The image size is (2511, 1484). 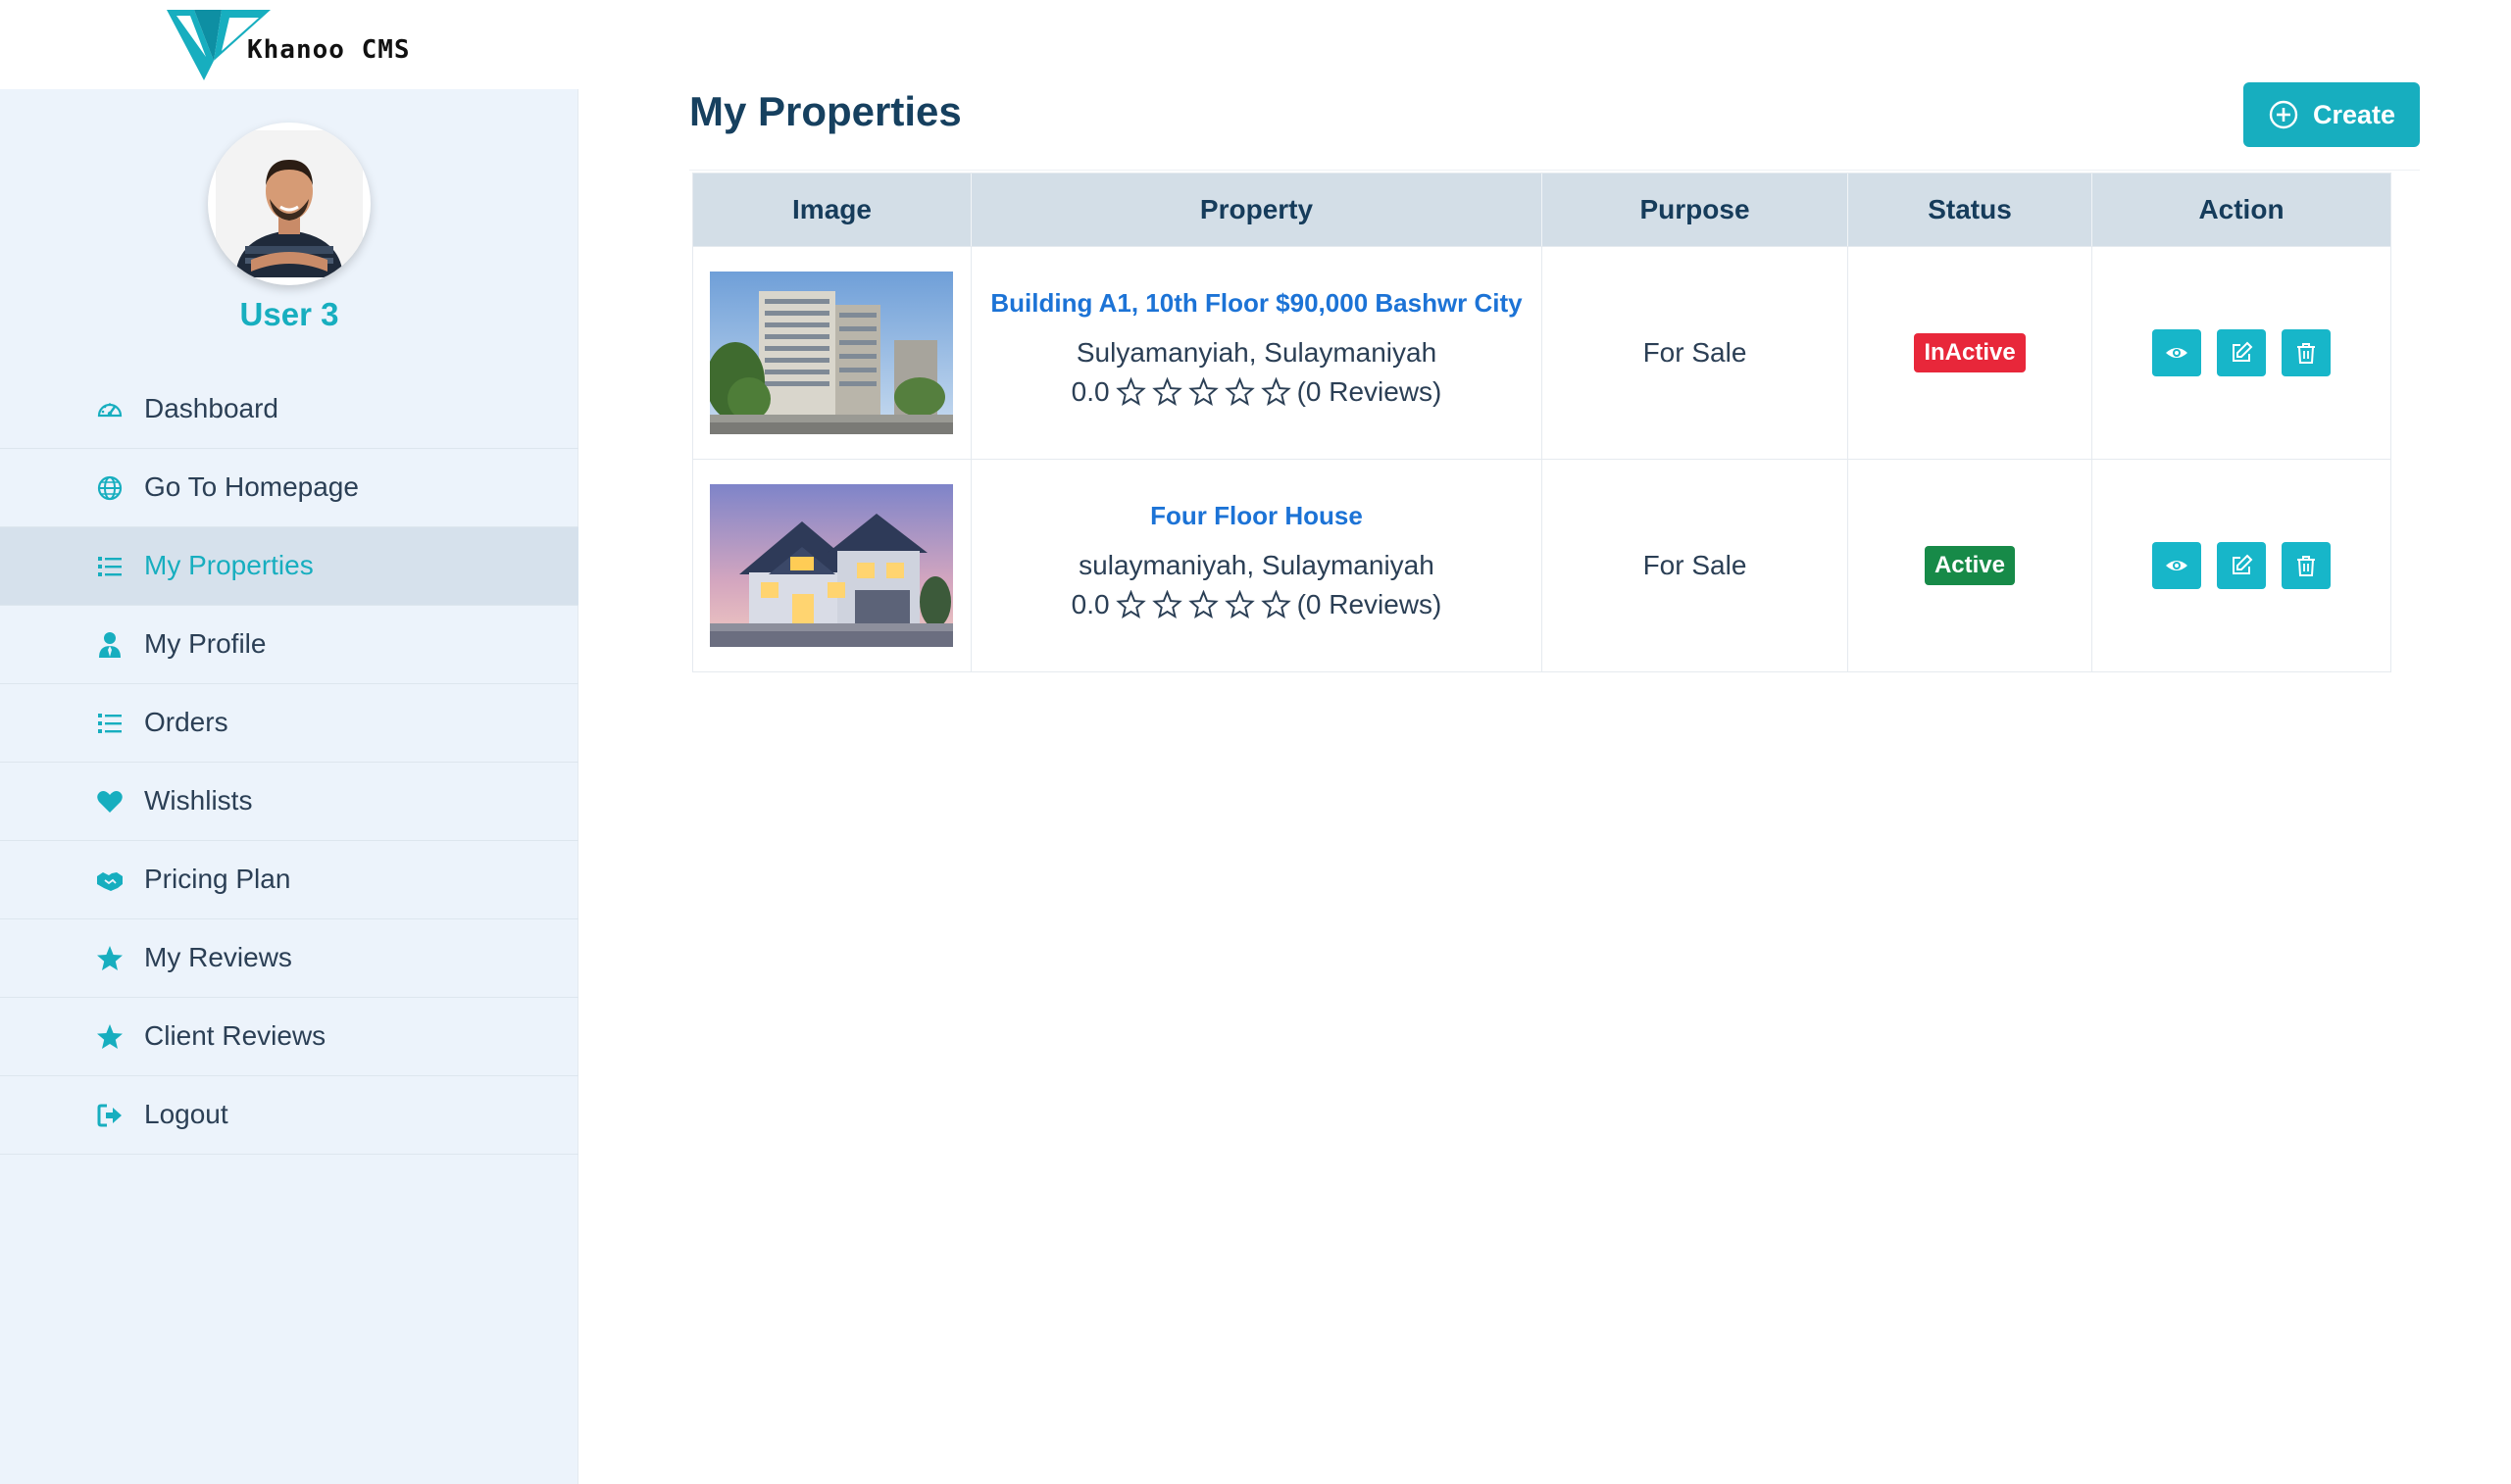 I want to click on table-header: Image Property Purpose Status Action, so click(x=1541, y=209).